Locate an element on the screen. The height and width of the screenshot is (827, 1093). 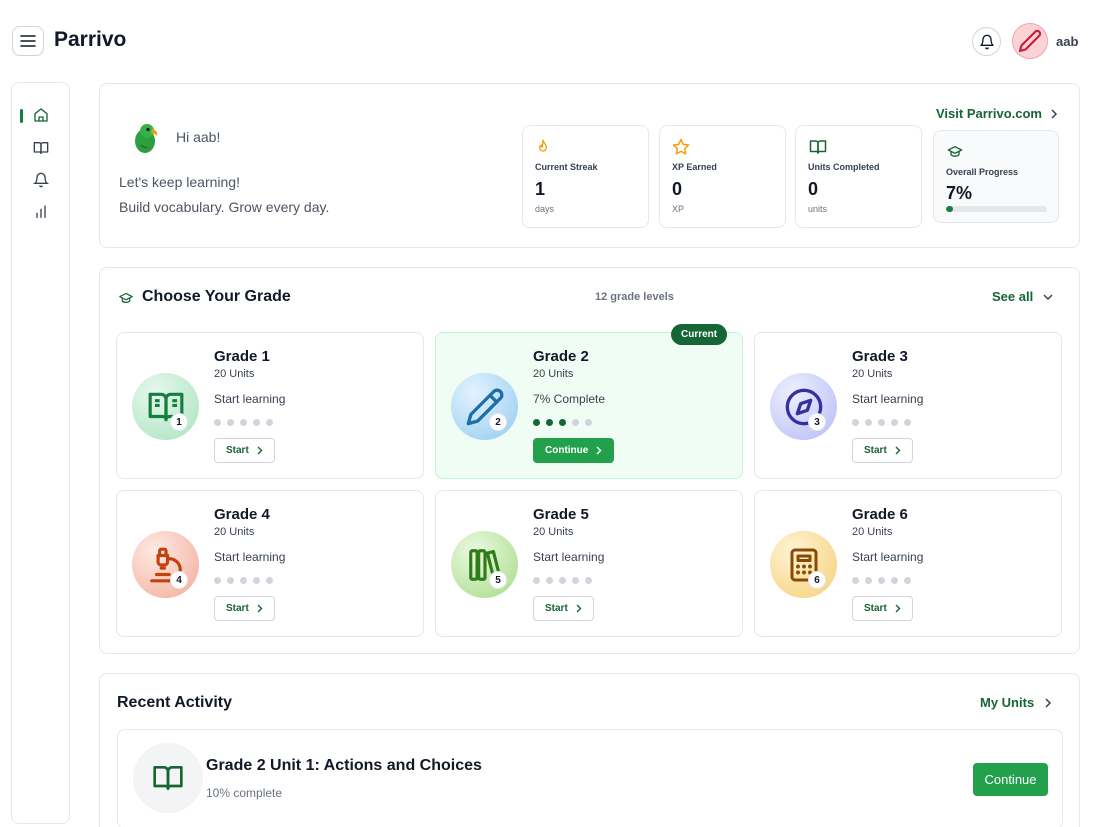
stat-label: XP Earned is located at coordinates (694, 167).